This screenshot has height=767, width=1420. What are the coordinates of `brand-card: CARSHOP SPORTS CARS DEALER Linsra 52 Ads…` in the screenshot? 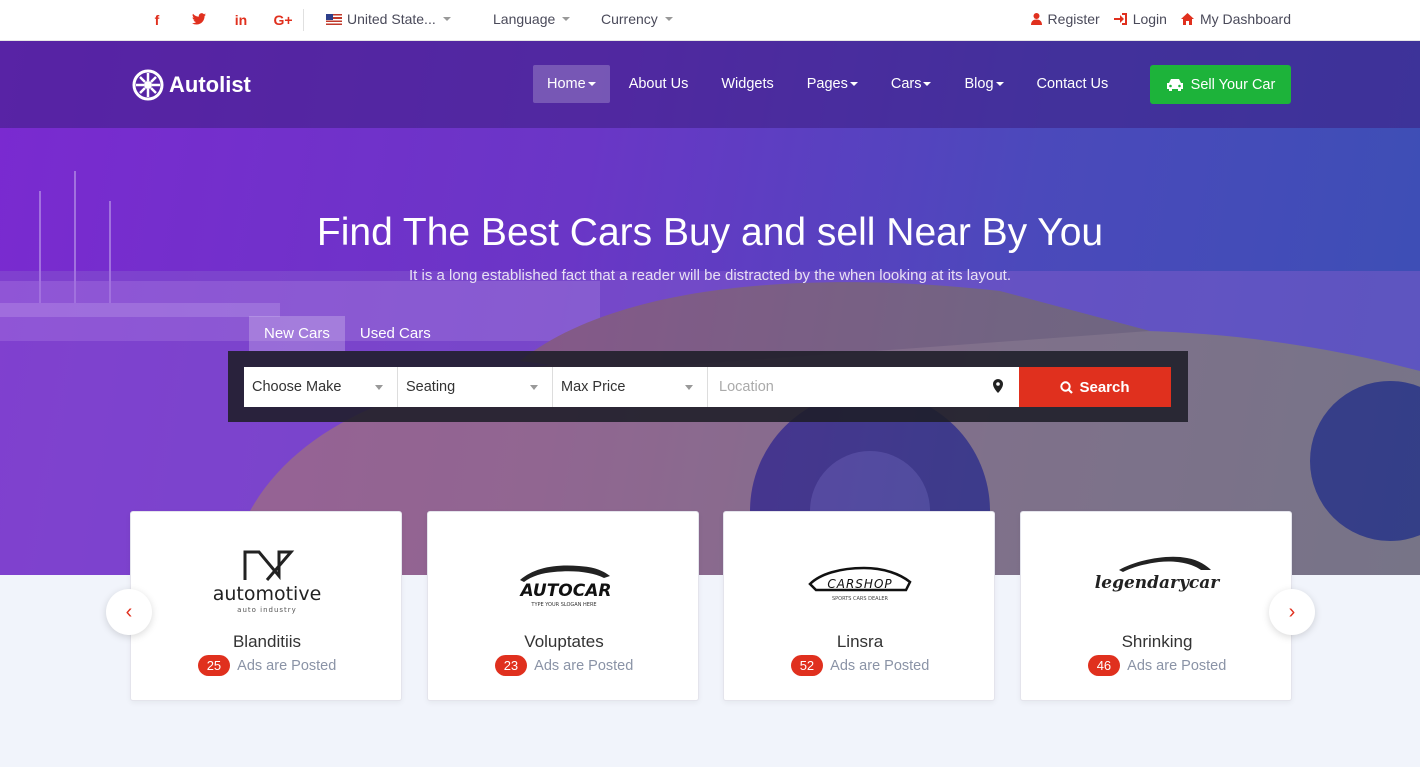 It's located at (859, 606).